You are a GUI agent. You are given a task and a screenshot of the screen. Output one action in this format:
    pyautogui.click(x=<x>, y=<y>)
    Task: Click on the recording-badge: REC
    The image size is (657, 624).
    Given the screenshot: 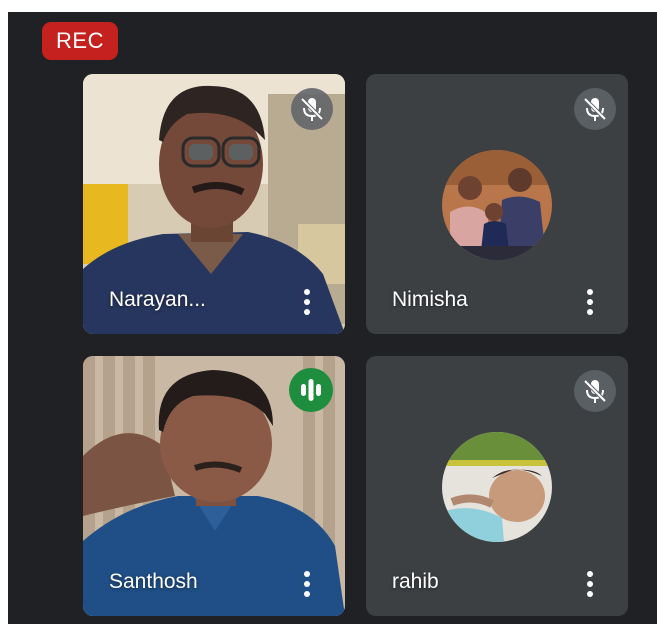 What is the action you would take?
    pyautogui.click(x=80, y=41)
    